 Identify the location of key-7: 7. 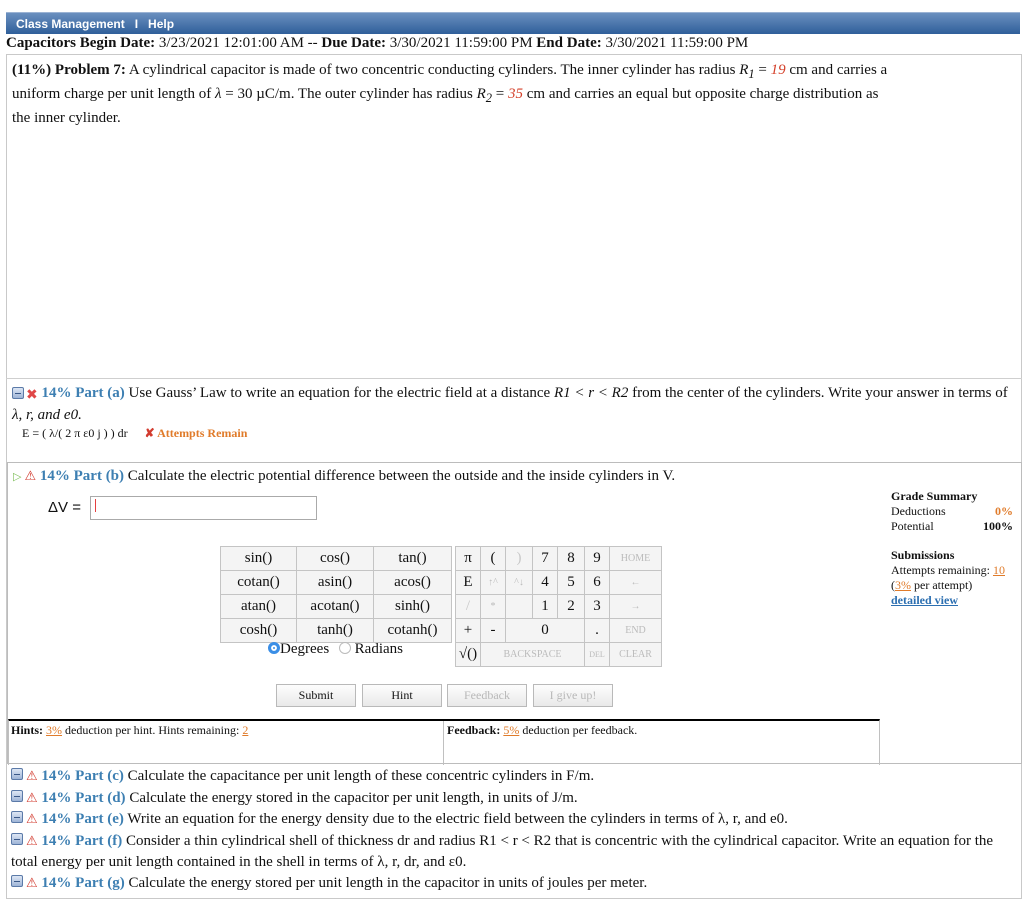
(545, 558).